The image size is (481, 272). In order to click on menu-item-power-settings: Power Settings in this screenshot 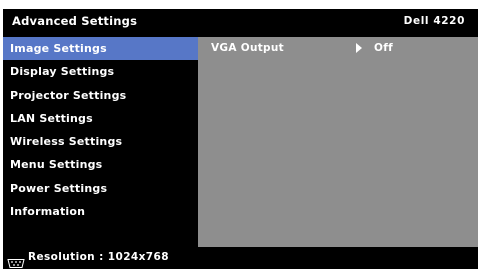, I will do `click(100, 188)`.